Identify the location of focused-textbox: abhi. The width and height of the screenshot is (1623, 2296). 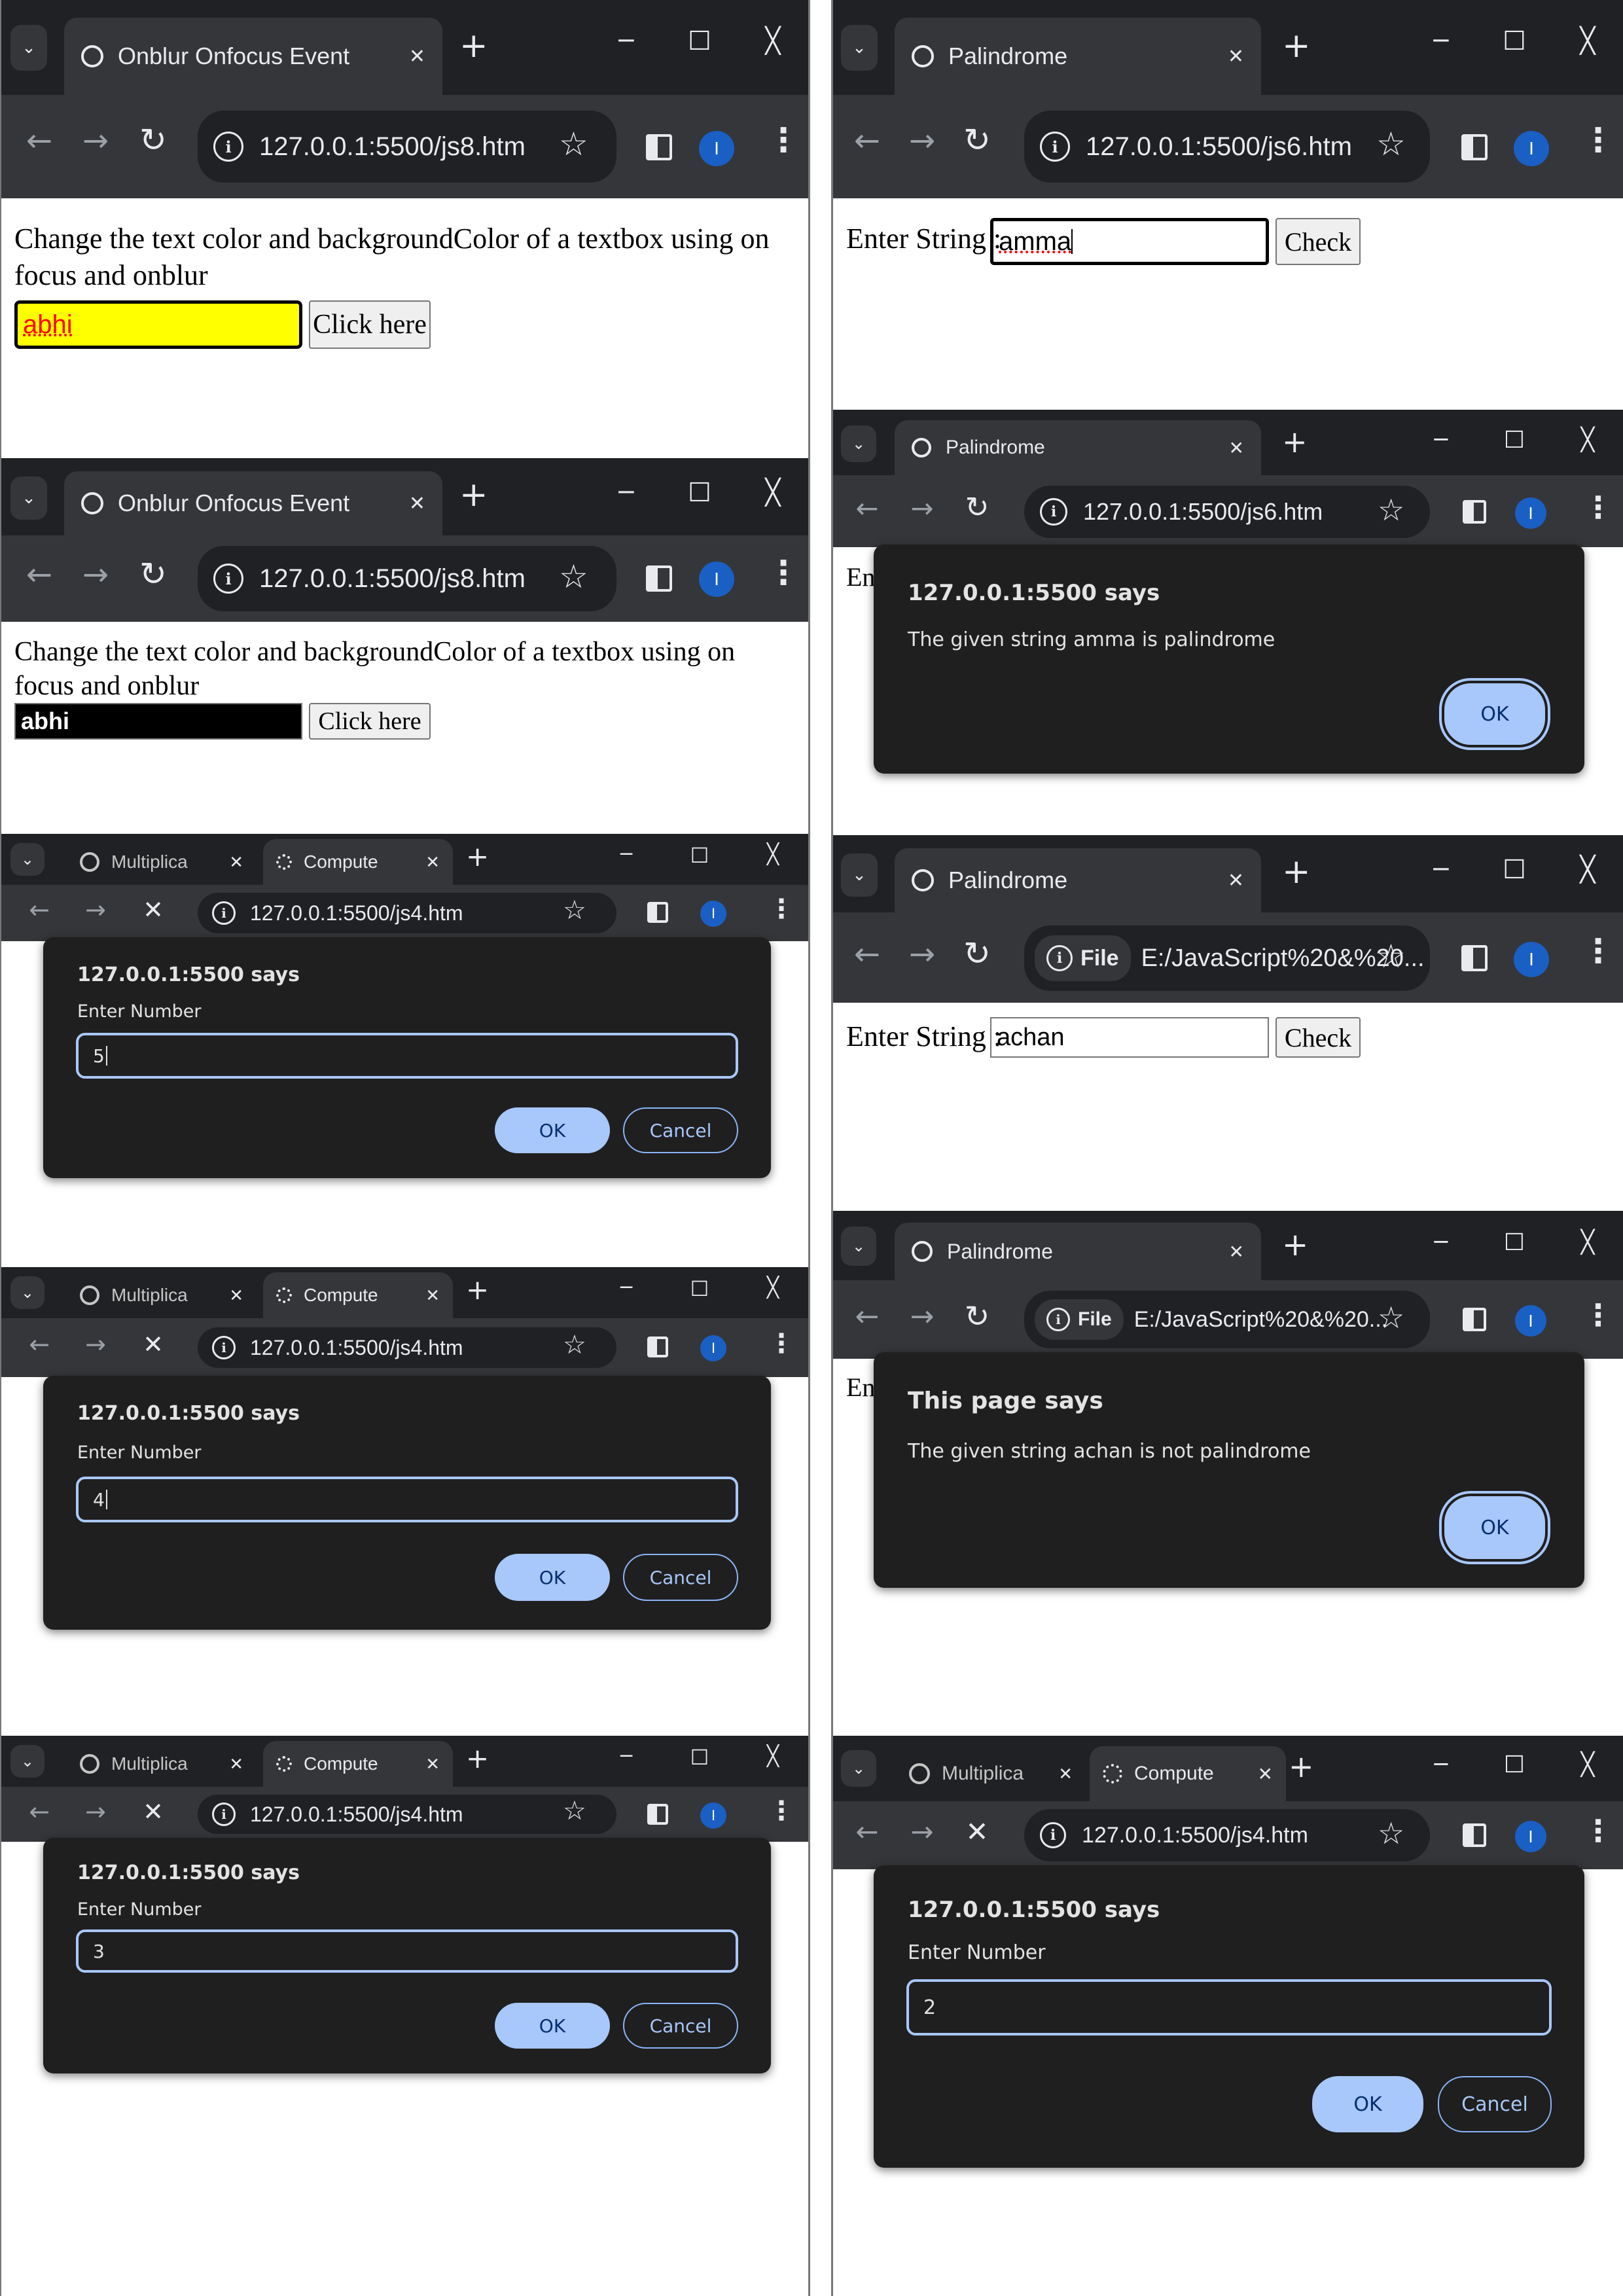
(158, 324).